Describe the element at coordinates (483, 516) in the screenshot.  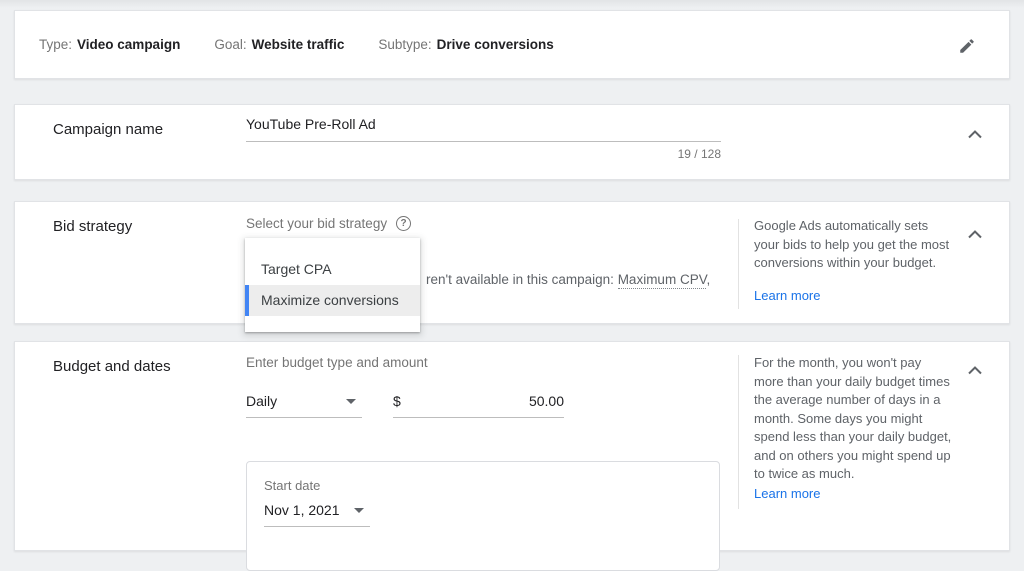
I see `start-date-box: Start date Nov 1, 2021` at that location.